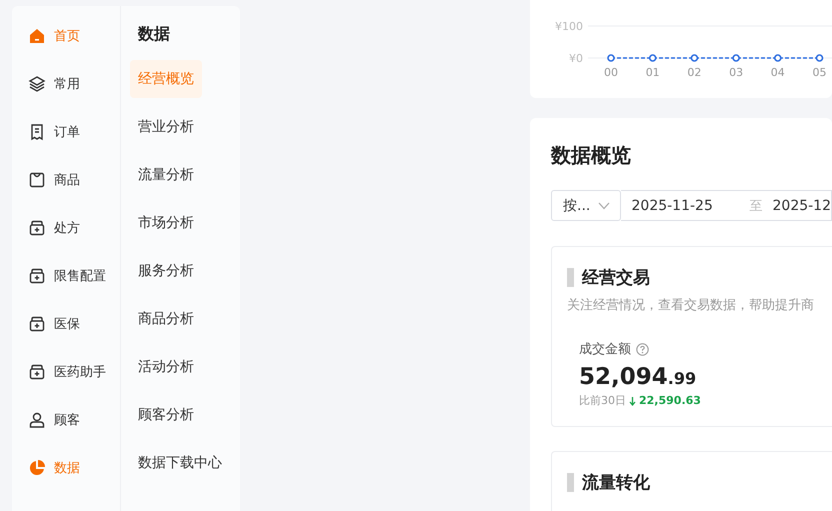 This screenshot has width=832, height=511. What do you see at coordinates (37, 84) in the screenshot?
I see `layers-icon` at bounding box center [37, 84].